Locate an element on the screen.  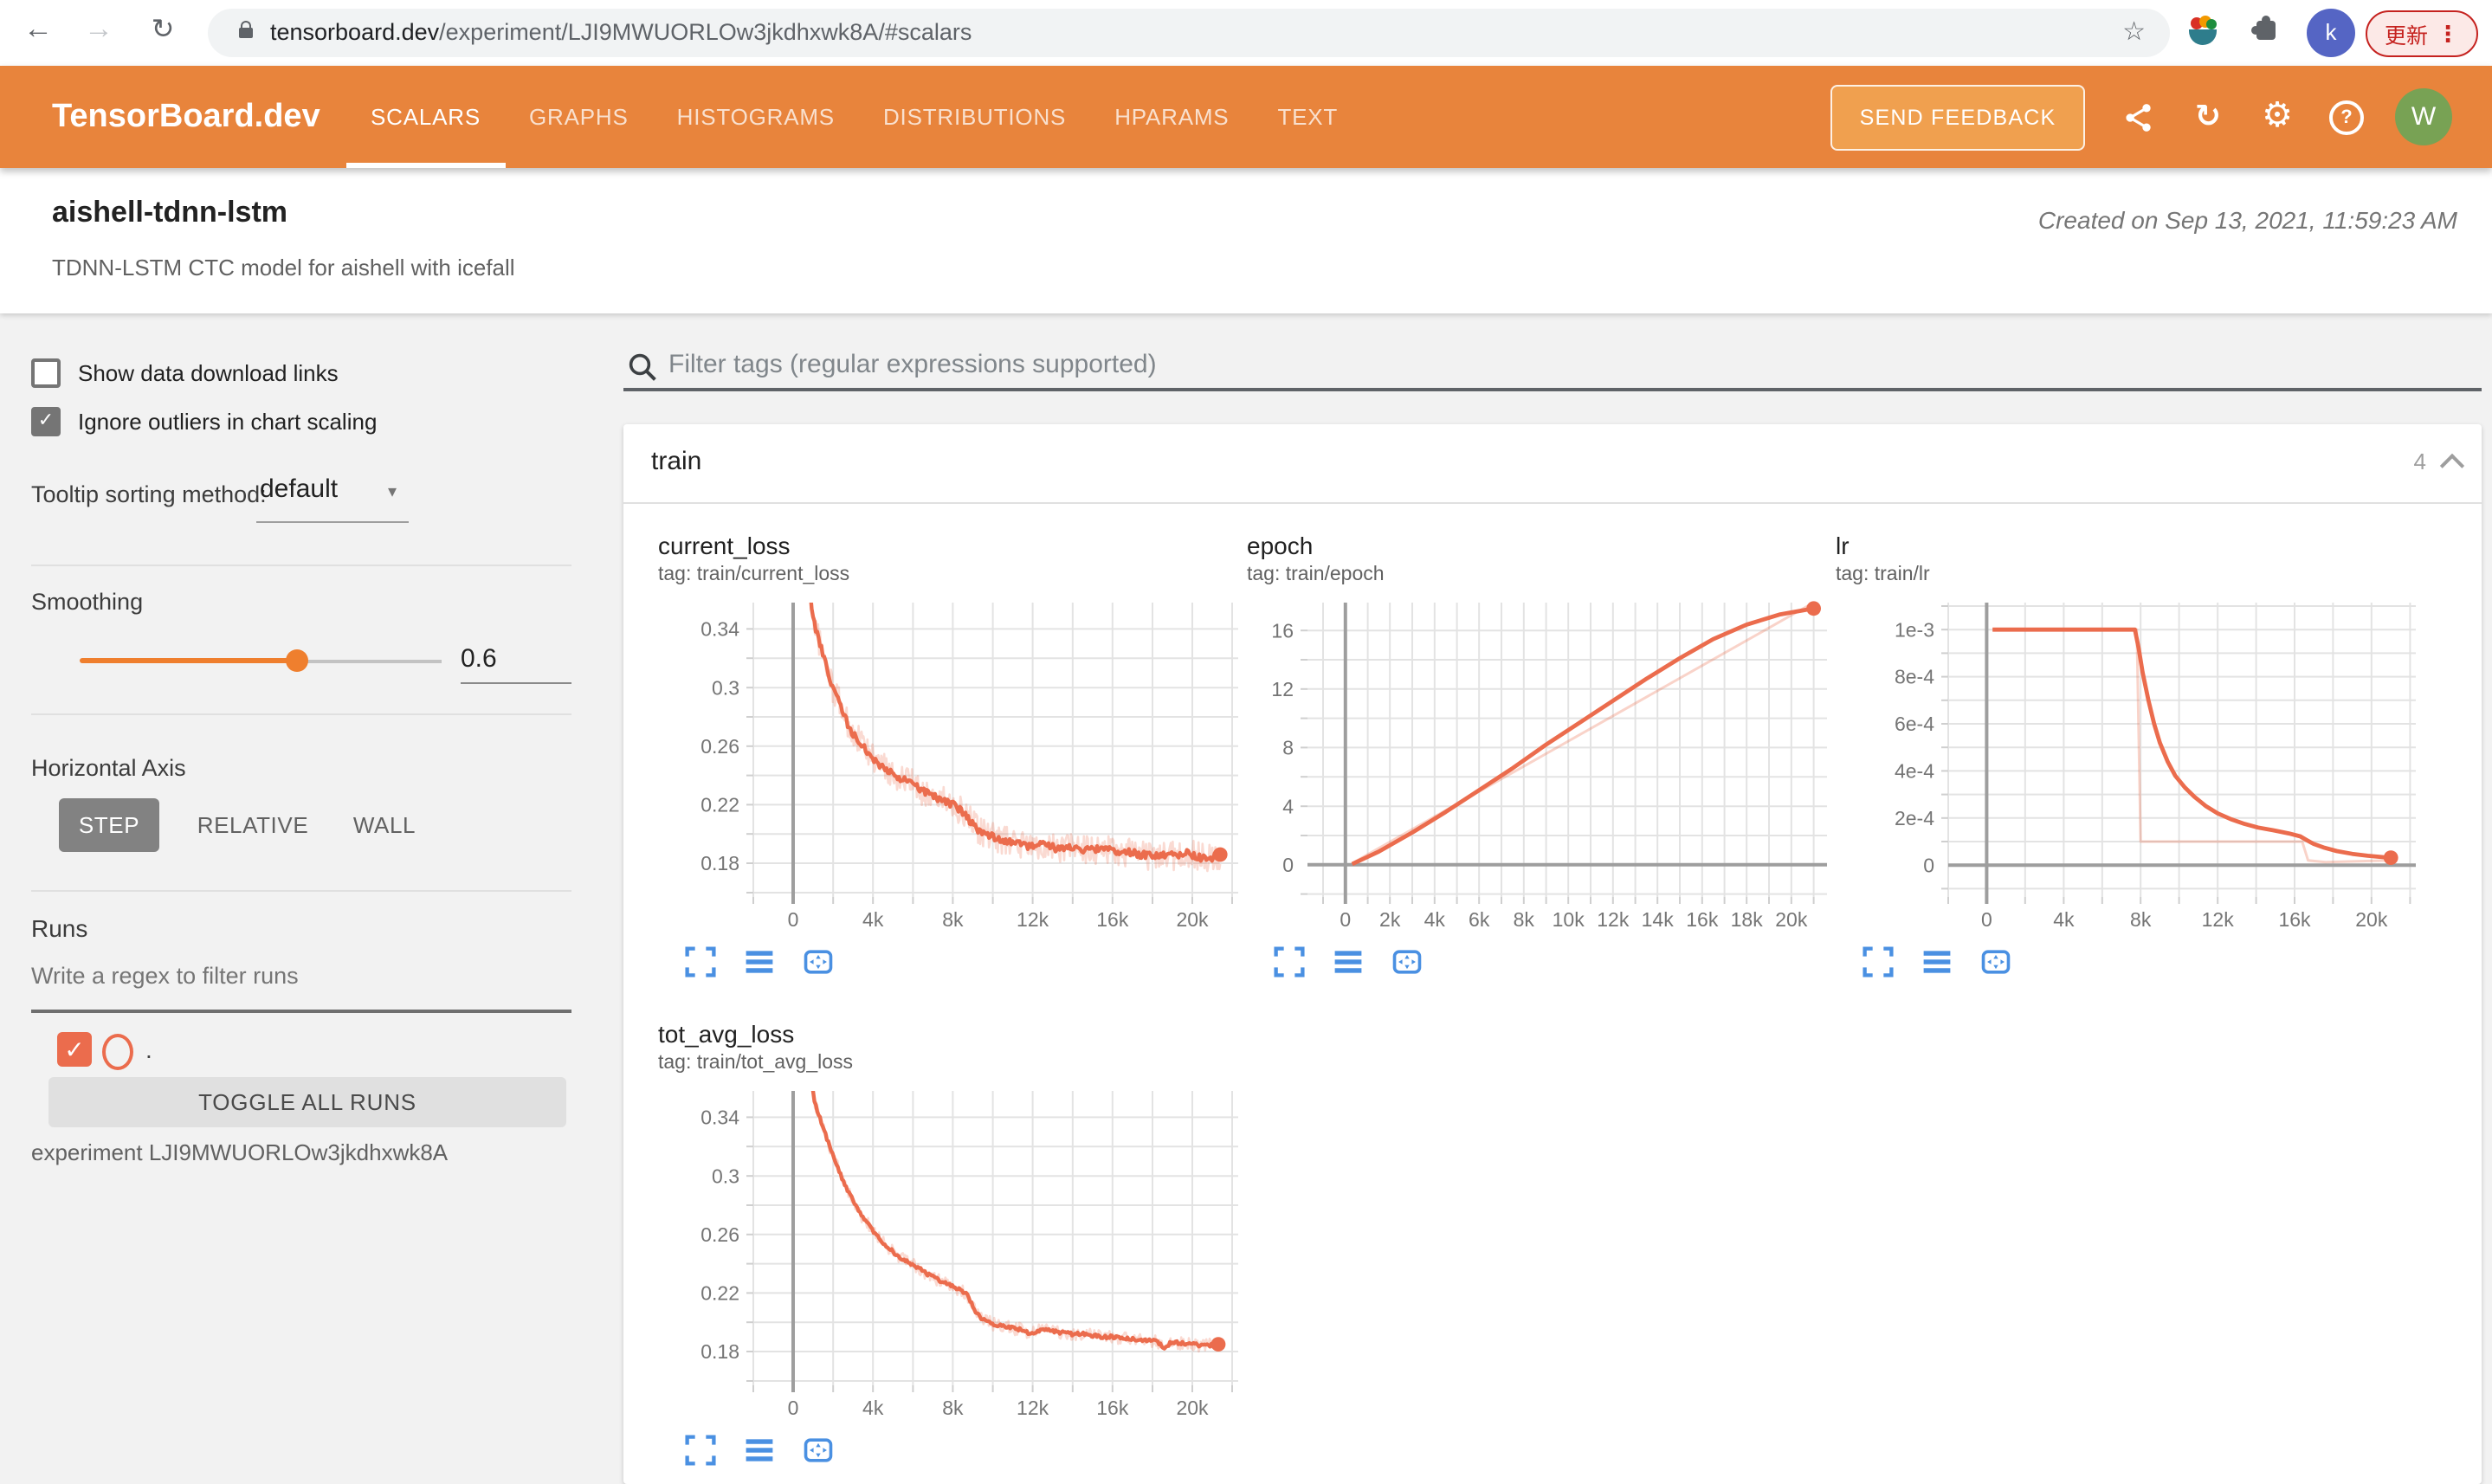
chart-plot-epoch: 0 2k 4k 6k 8k 10k 12k 14k 16k 18k 20k 0 4 8 12 16 is located at coordinates (1538, 767).